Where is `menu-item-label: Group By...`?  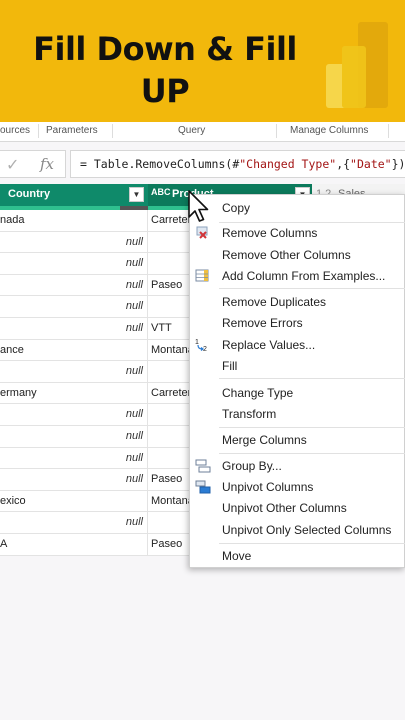
menu-item-label: Group By... is located at coordinates (252, 466).